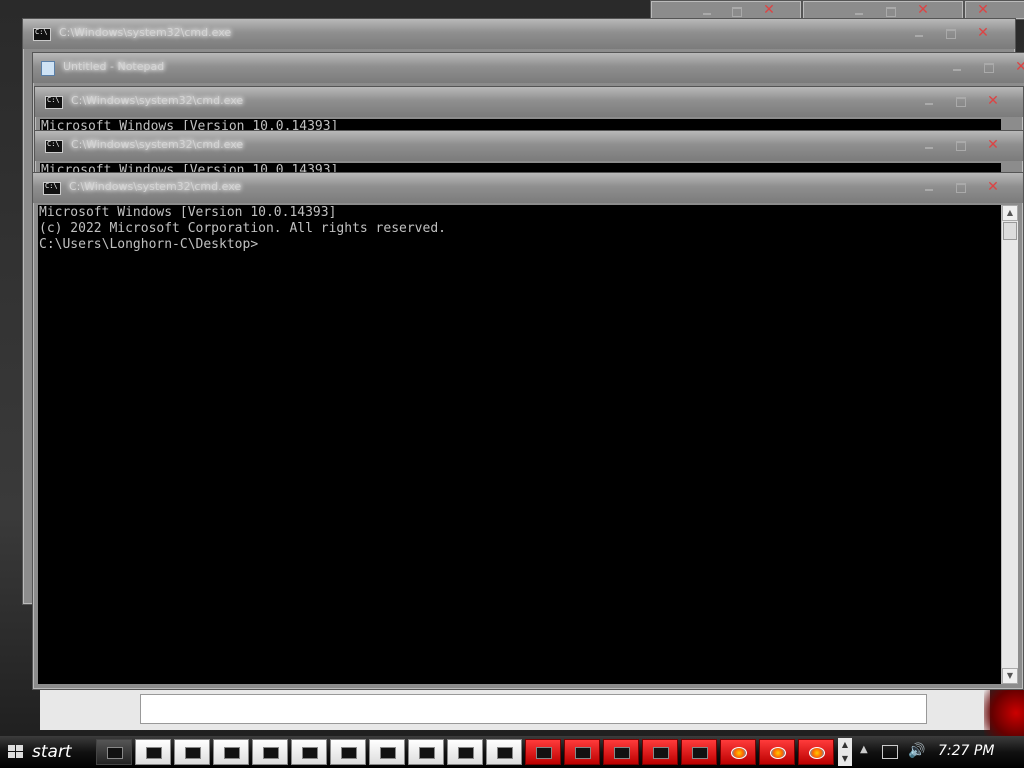 The image size is (1024, 768). I want to click on scroll-down-button: ▼, so click(1010, 676).